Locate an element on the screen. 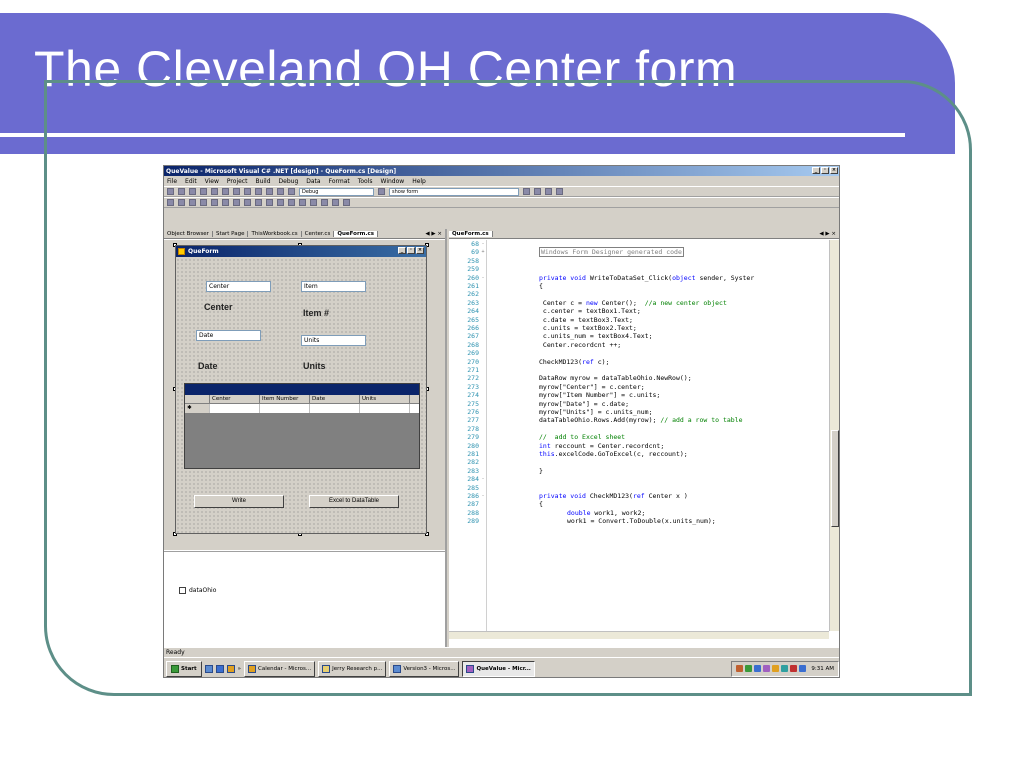 The width and height of the screenshot is (1024, 768). save-icon is located at coordinates (203, 191).